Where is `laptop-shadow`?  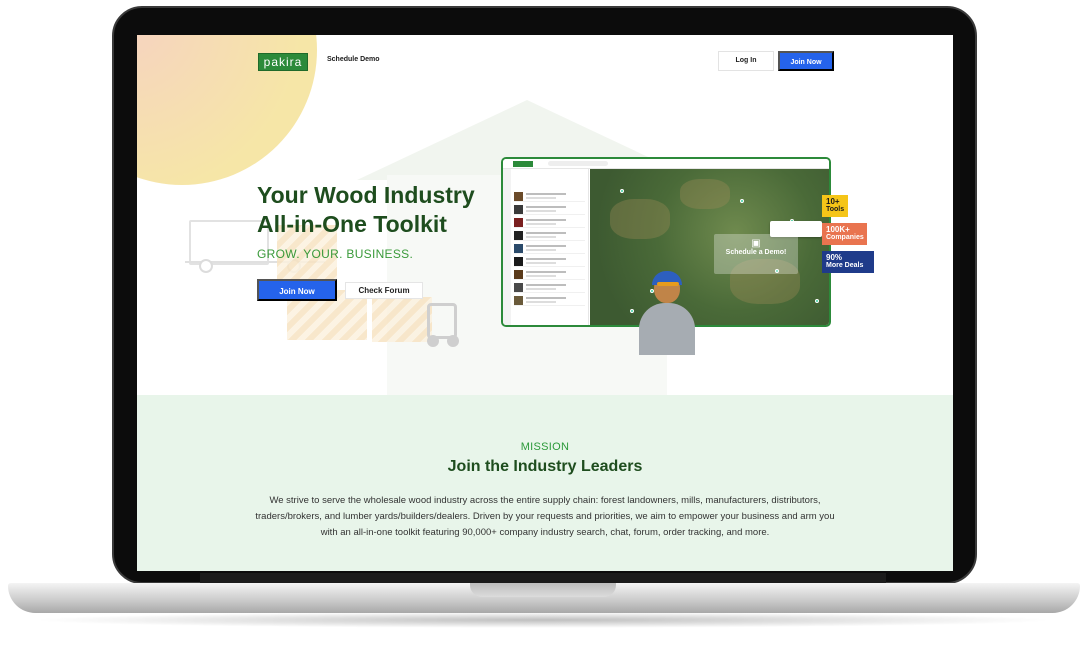
laptop-shadow is located at coordinates (543, 620).